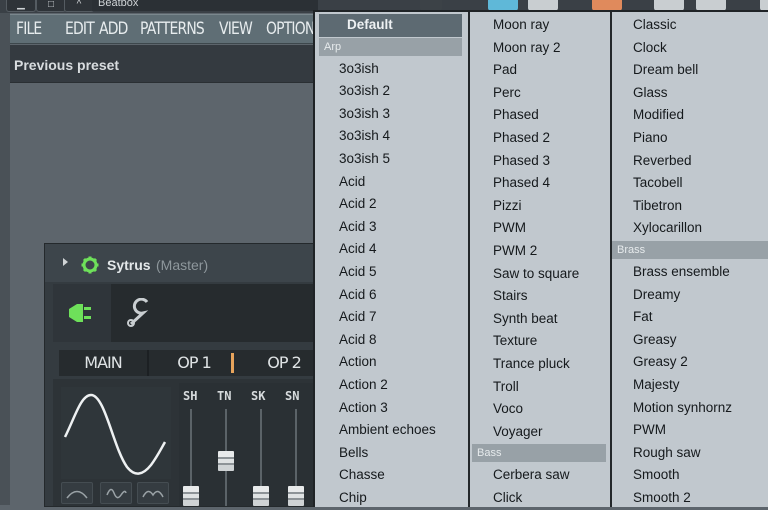 The width and height of the screenshot is (768, 510). Describe the element at coordinates (390, 227) in the screenshot. I see `menu-item: Acid 3` at that location.